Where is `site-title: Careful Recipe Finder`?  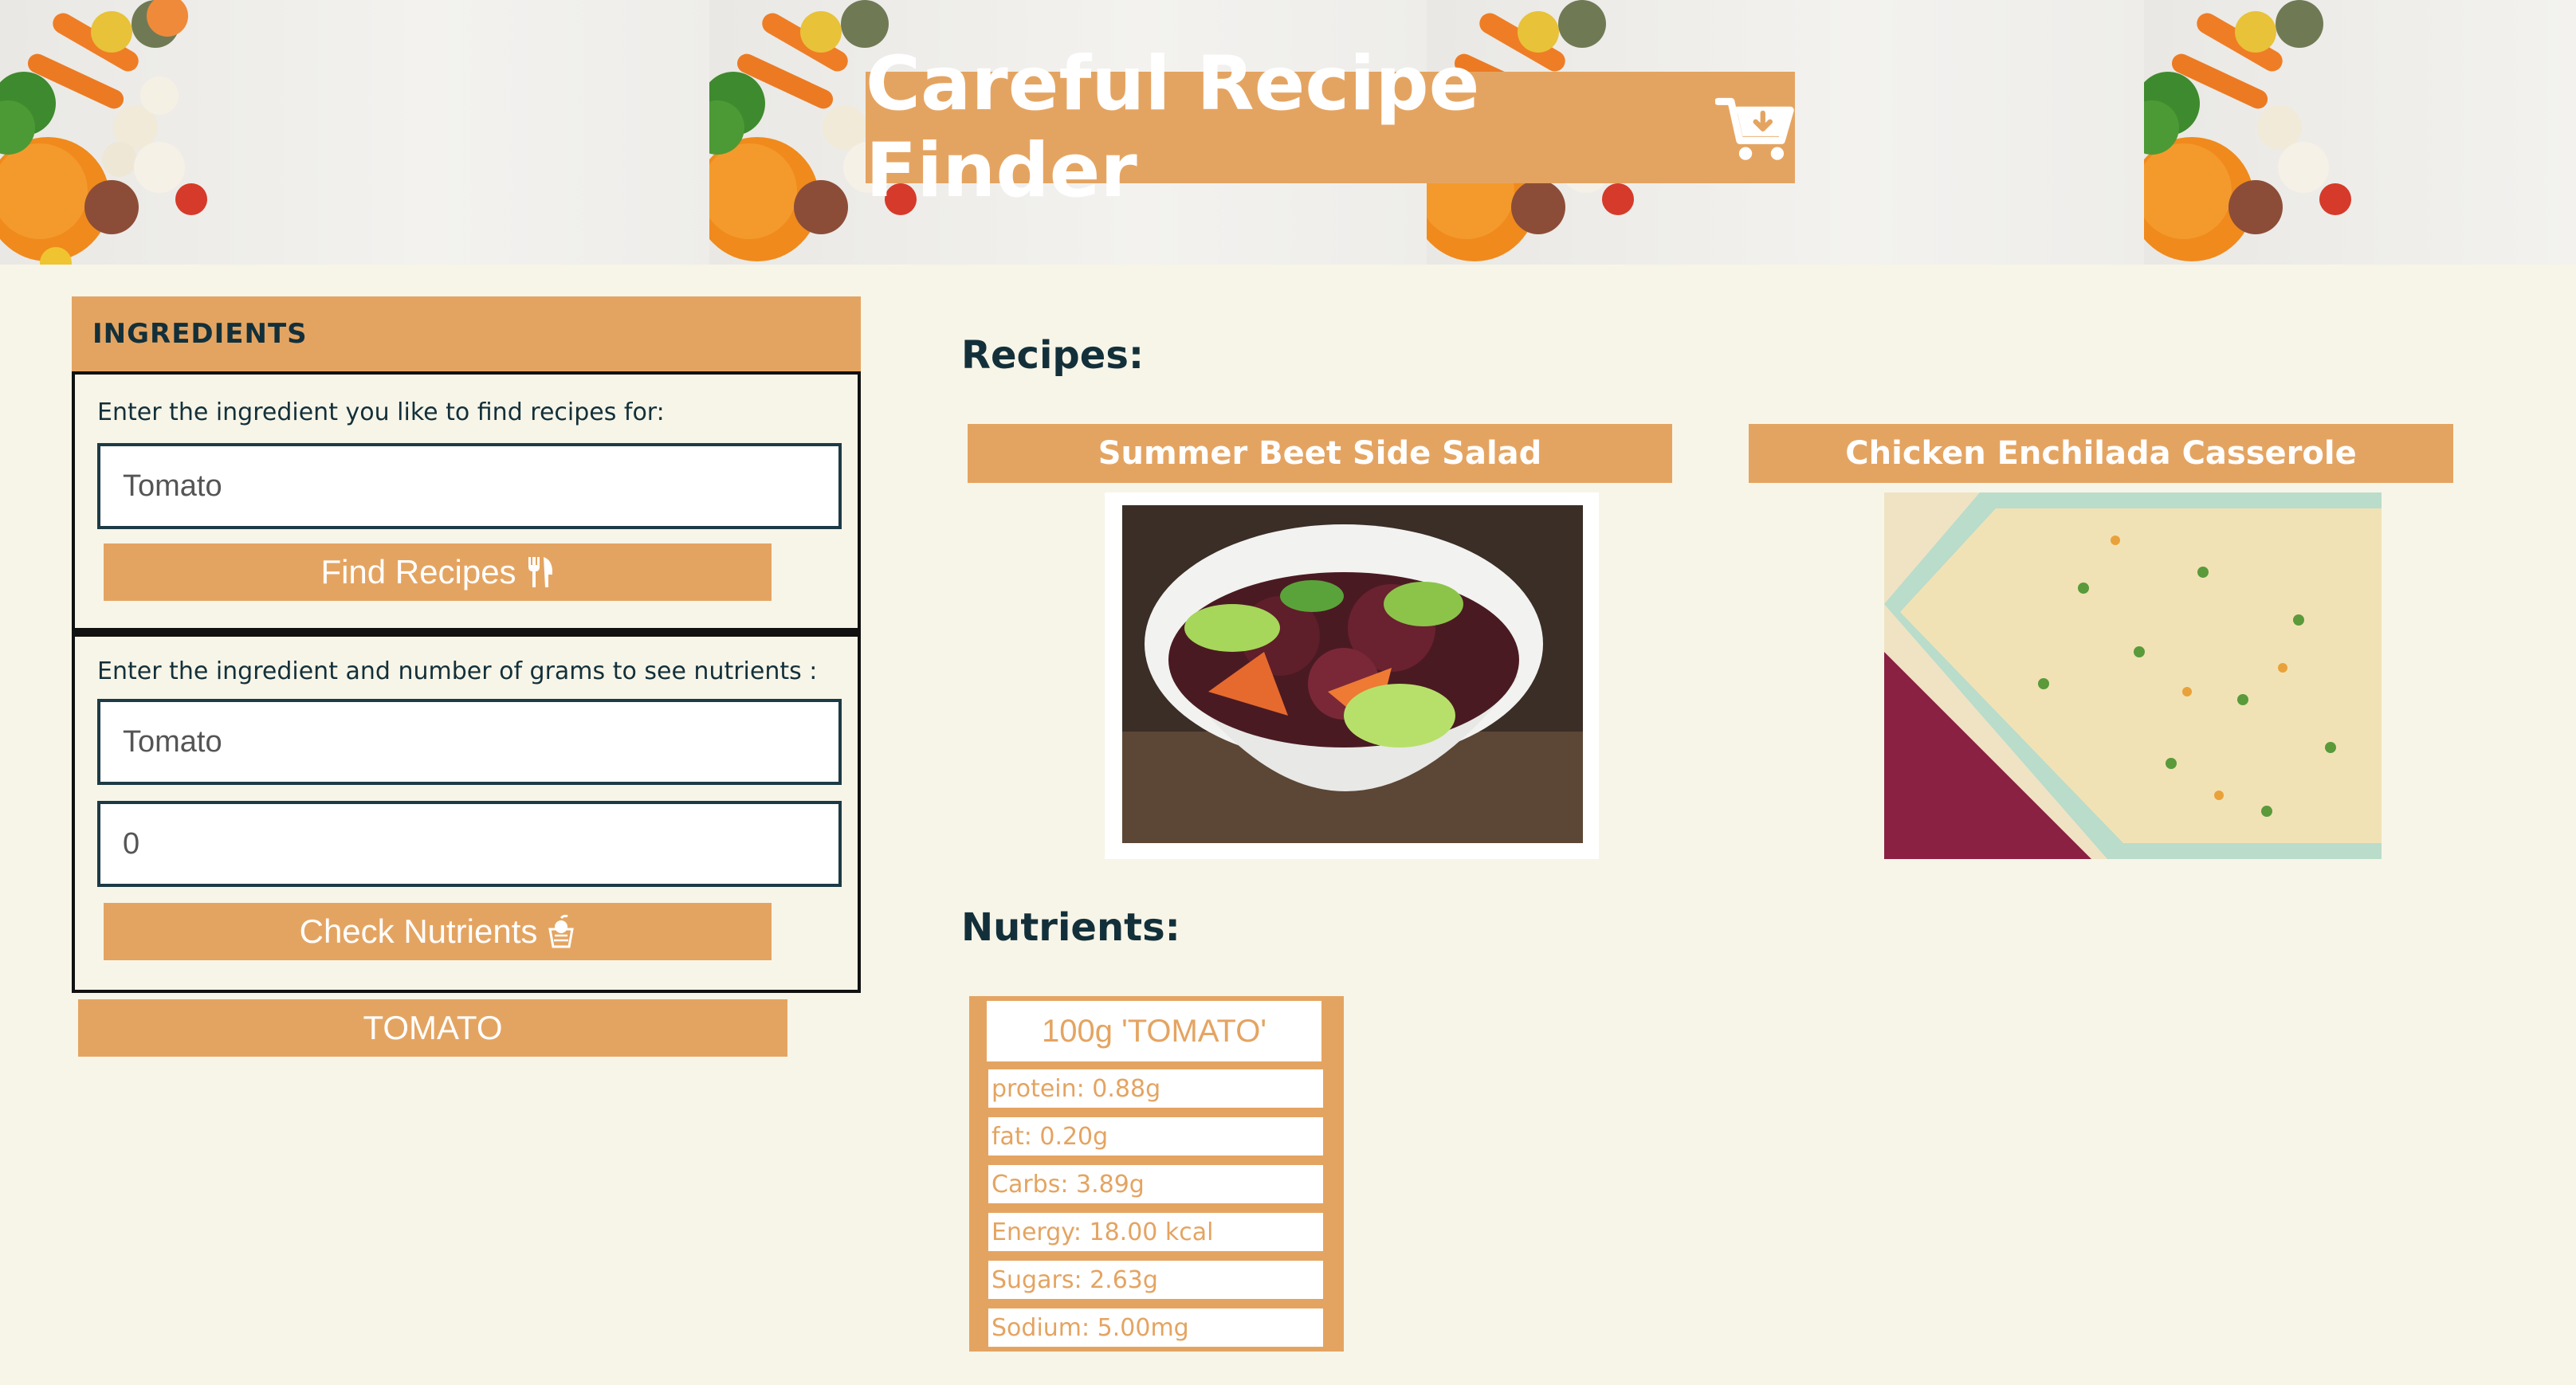 site-title: Careful Recipe Finder is located at coordinates (1330, 127).